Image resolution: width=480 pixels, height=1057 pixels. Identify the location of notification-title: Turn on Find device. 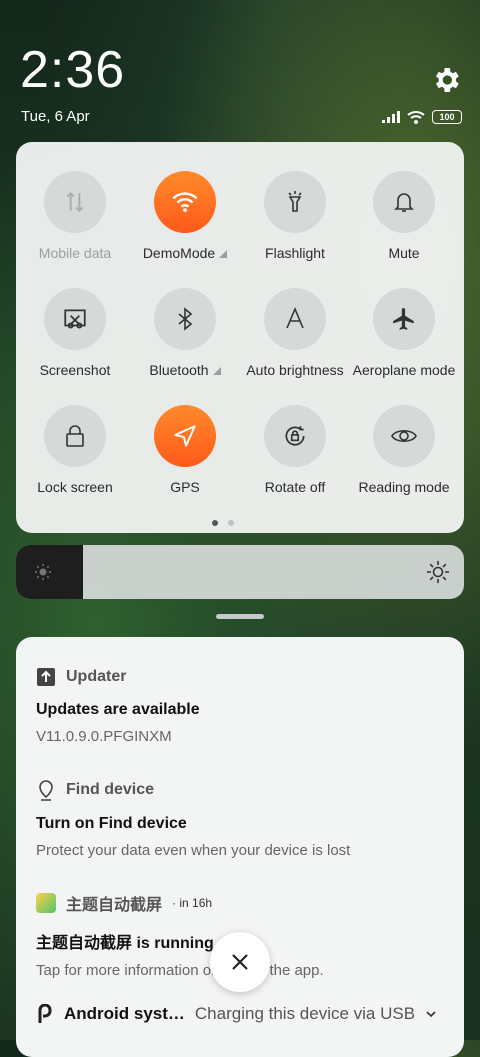
(111, 823).